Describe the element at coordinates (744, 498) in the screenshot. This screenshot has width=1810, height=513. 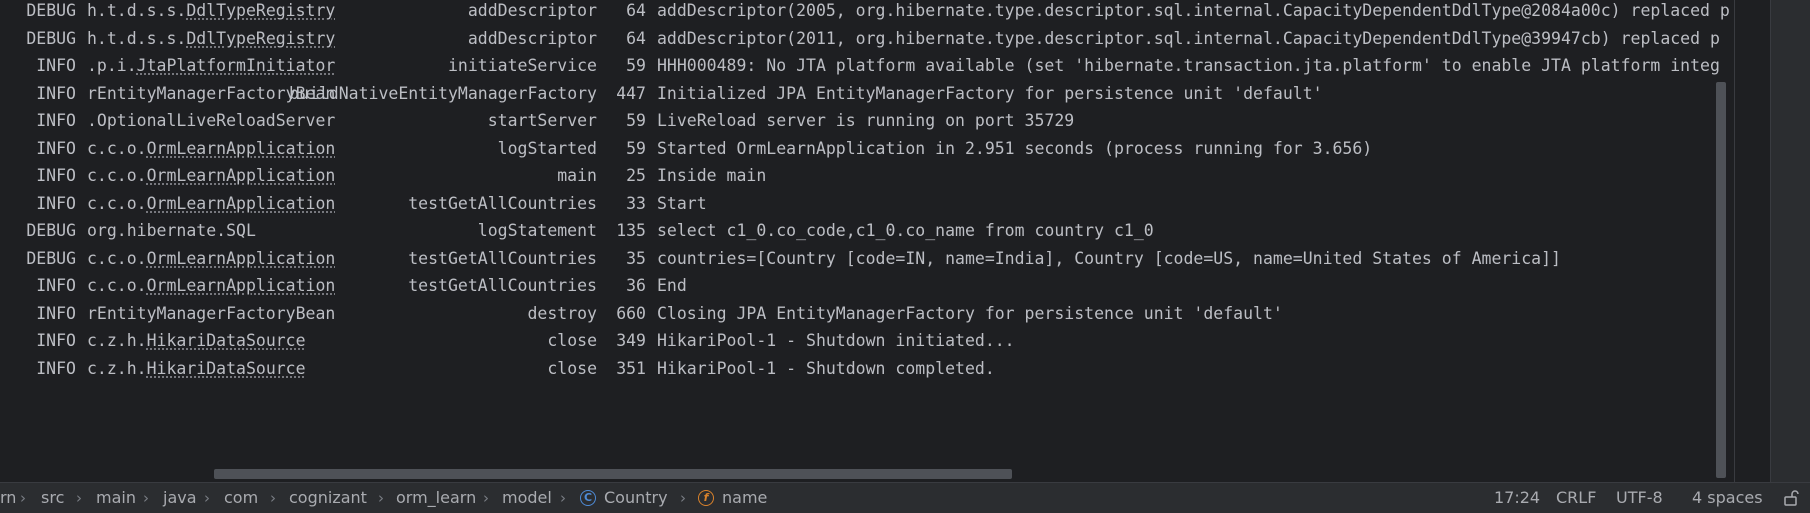
I see `breadcrumb-item-field: name` at that location.